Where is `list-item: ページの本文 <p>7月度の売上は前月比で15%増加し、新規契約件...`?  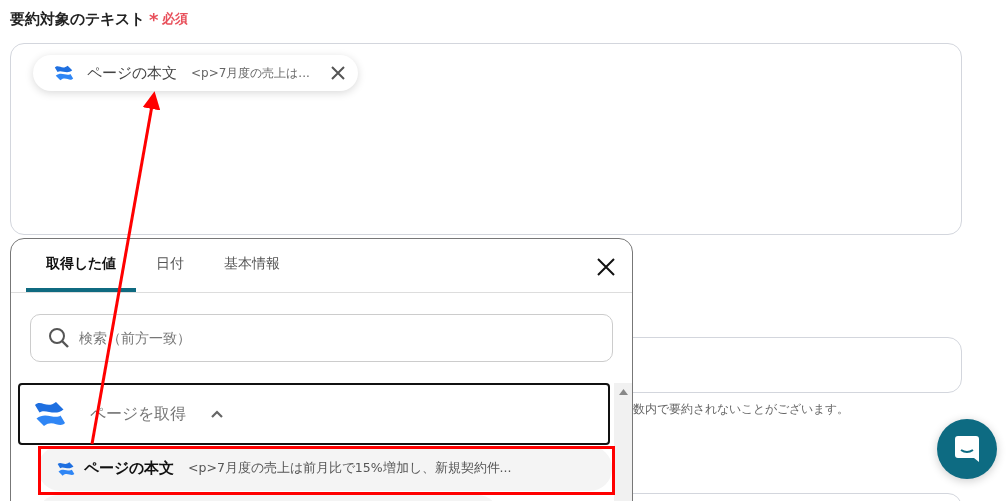 list-item: ページの本文 <p>7月度の売上は前月比で15%増加し、新規契約件... is located at coordinates (325, 468).